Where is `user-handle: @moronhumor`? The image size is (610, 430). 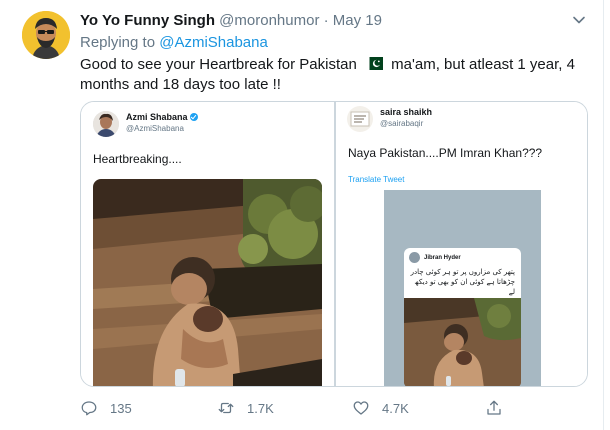 user-handle: @moronhumor is located at coordinates (269, 20).